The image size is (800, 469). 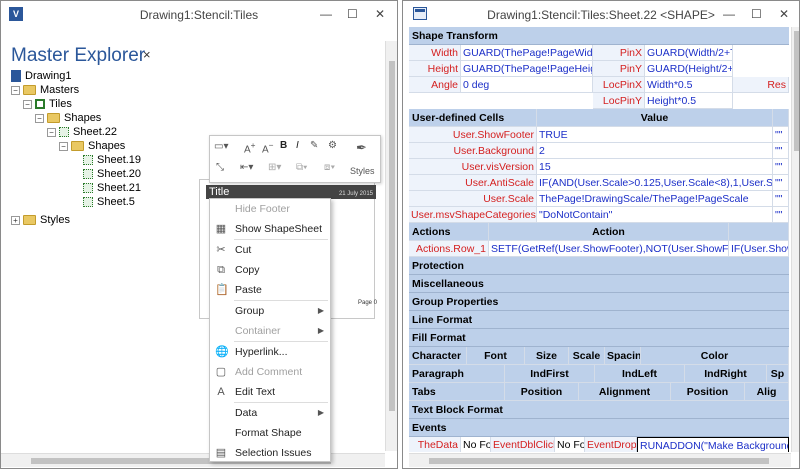 What do you see at coordinates (438, 356) in the screenshot?
I see `section-character: Character` at bounding box center [438, 356].